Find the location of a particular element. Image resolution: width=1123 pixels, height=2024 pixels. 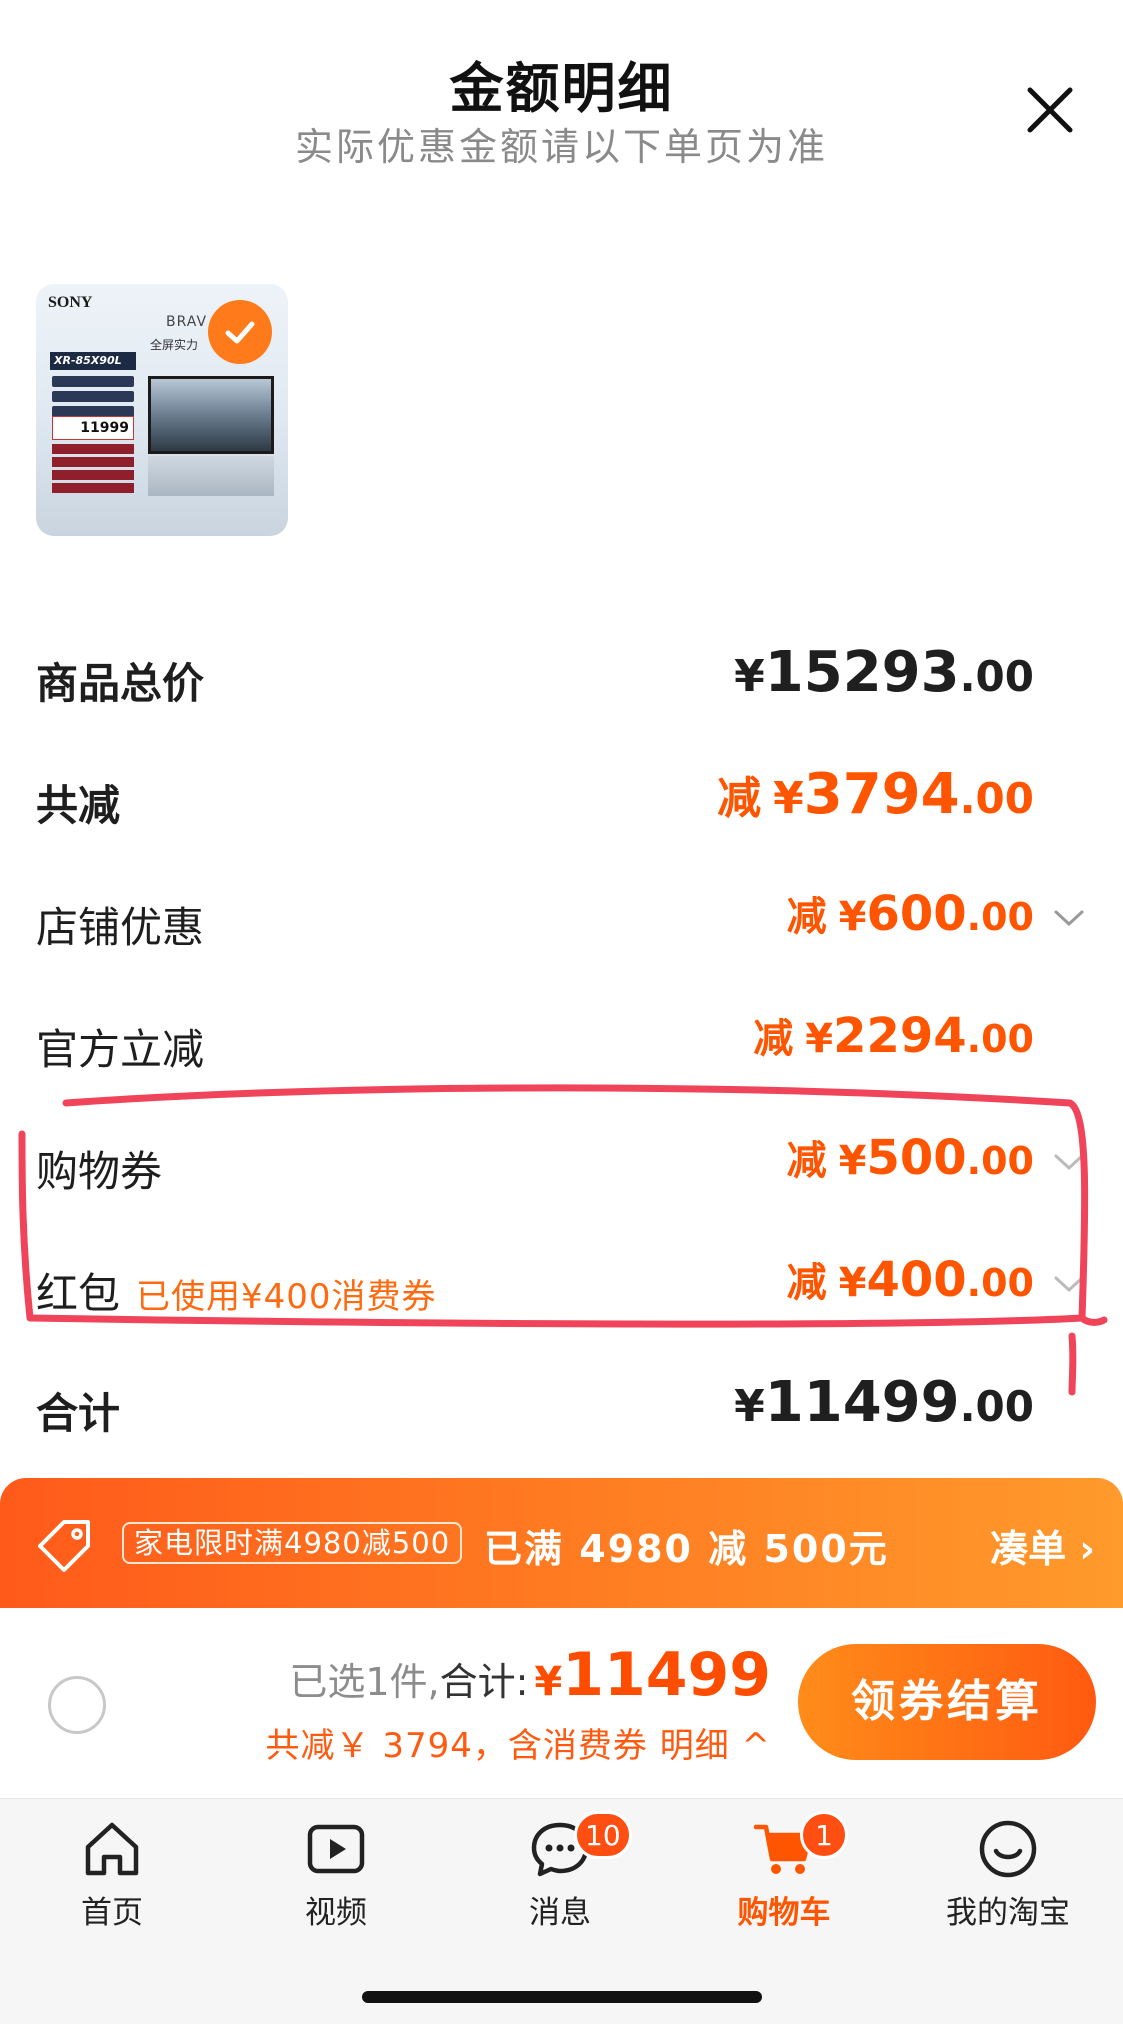

video-play-icon is located at coordinates (336, 1849).